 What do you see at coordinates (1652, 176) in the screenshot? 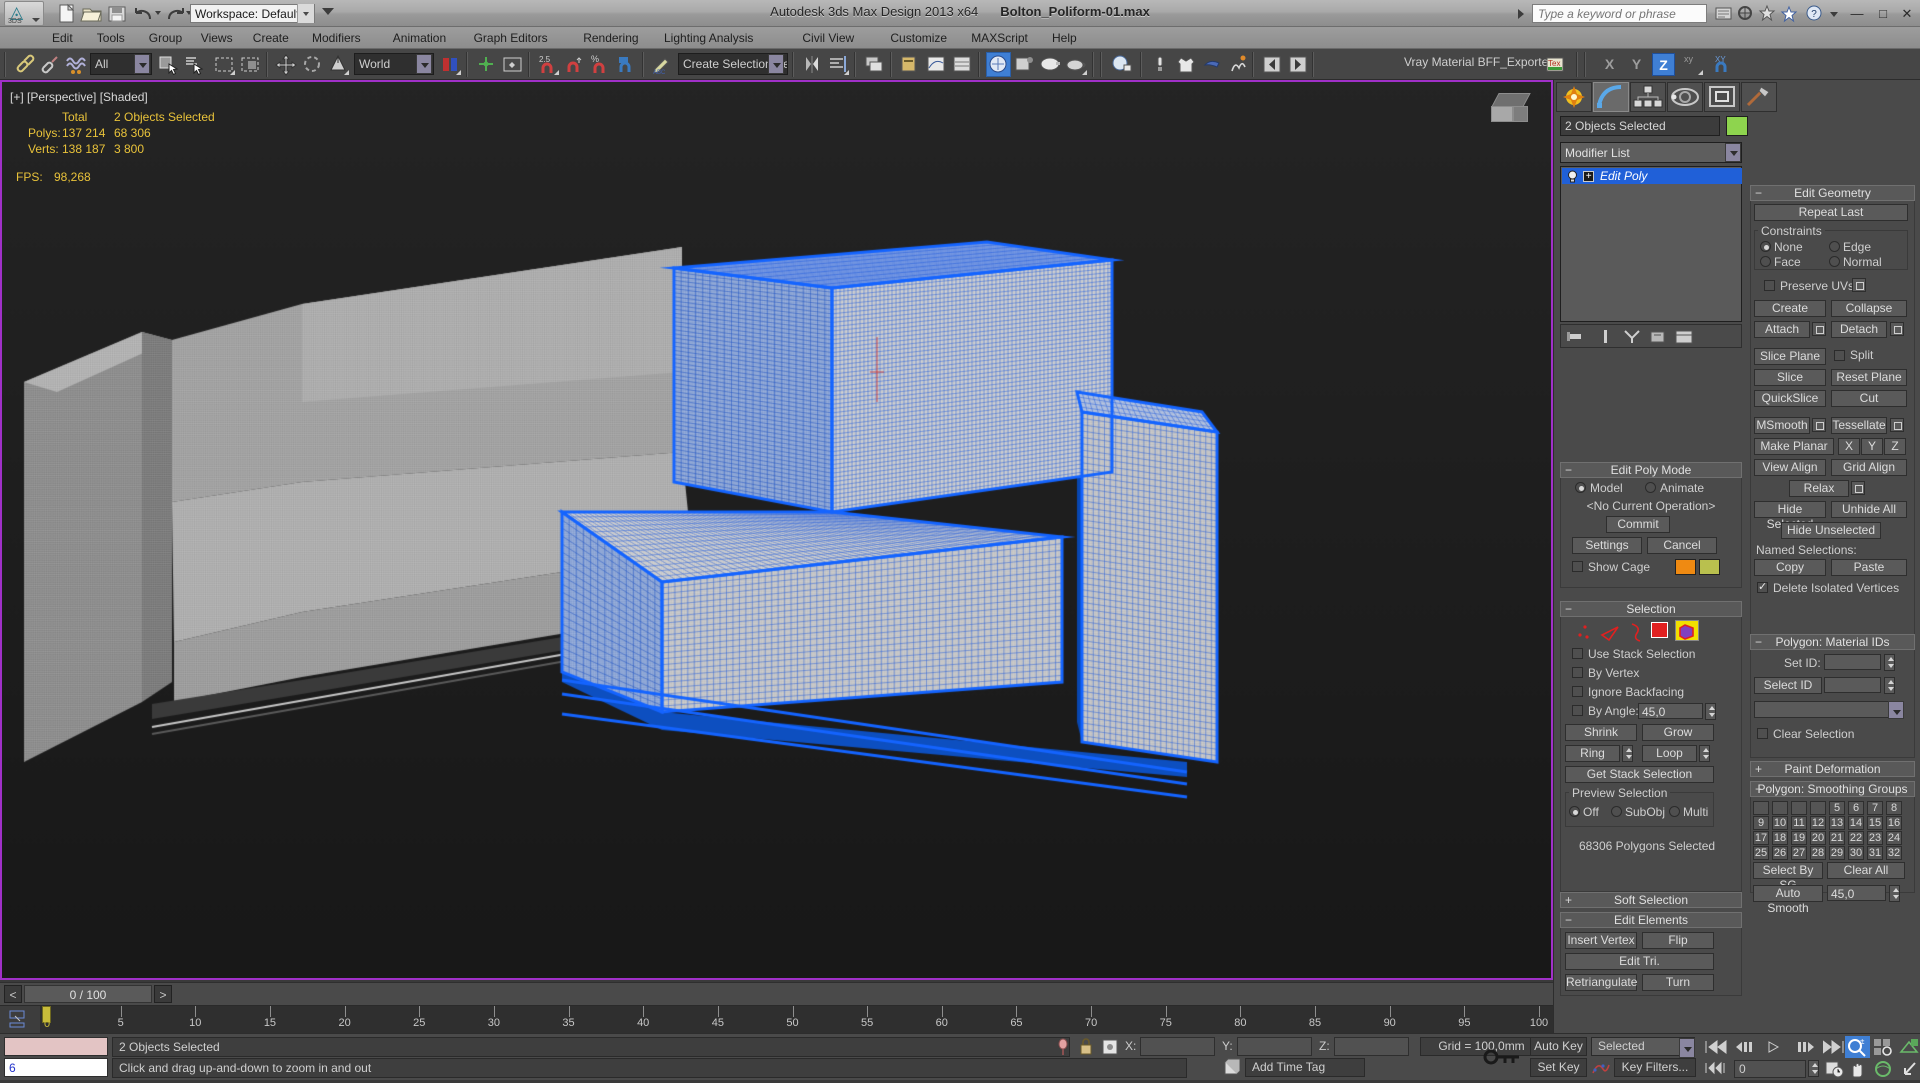
I see `stack-item-edit-poly: + Edit Poly` at bounding box center [1652, 176].